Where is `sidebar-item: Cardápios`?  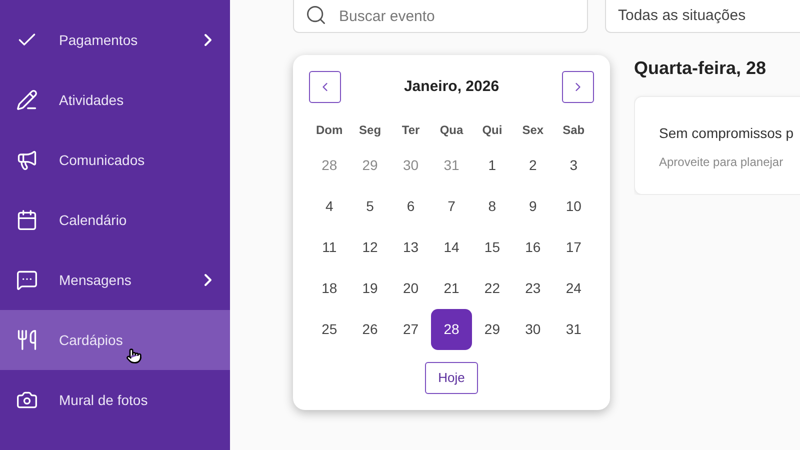
sidebar-item: Cardápios is located at coordinates (115, 340).